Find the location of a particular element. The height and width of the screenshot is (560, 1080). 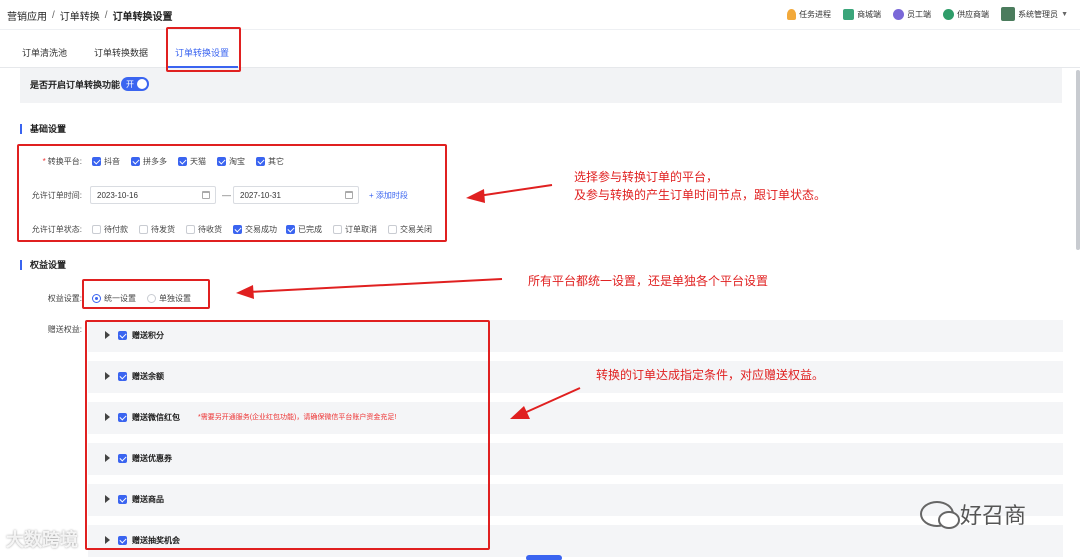

annotation-benefits: 转换的订单达成指定条件，对应赠送权益。 is located at coordinates (710, 375).